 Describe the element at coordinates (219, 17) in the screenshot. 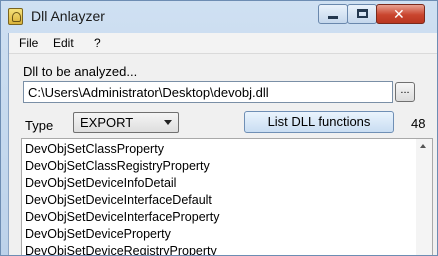

I see `title-bar: Dll Anlayzer ✕` at that location.